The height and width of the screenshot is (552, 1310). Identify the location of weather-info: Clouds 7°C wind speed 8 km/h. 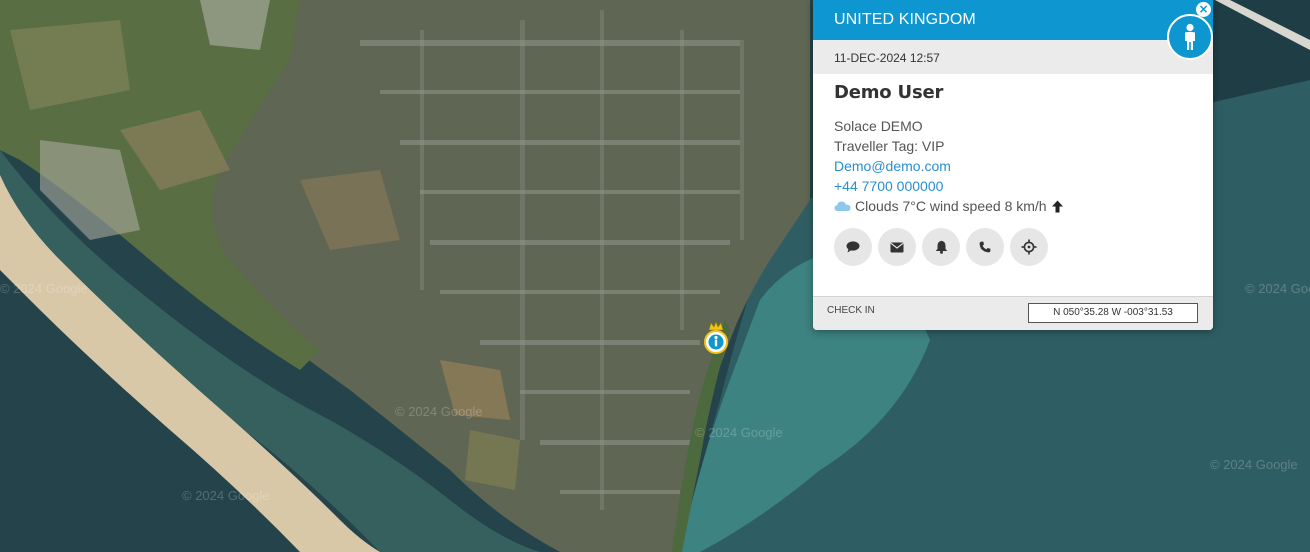
(1013, 206).